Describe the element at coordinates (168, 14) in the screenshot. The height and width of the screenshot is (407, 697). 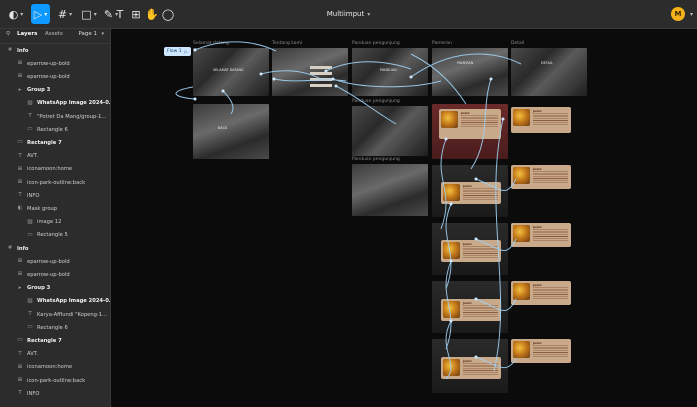
I see `comment-tool-button: ◯` at that location.